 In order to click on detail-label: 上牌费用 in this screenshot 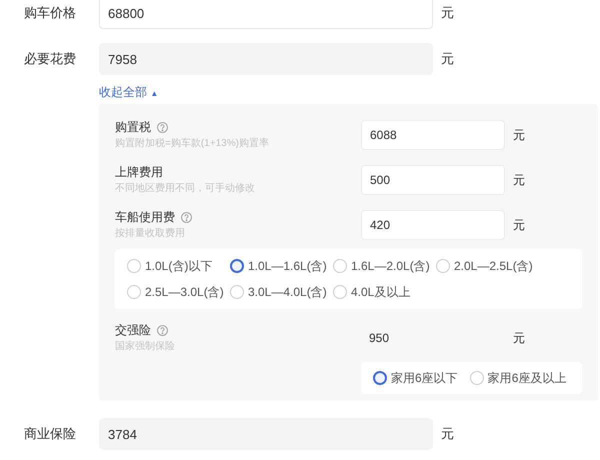, I will do `click(139, 172)`.